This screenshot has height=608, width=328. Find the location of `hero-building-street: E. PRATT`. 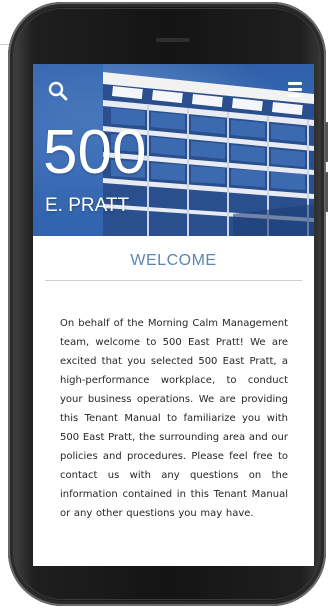

hero-building-street: E. PRATT is located at coordinates (87, 205).